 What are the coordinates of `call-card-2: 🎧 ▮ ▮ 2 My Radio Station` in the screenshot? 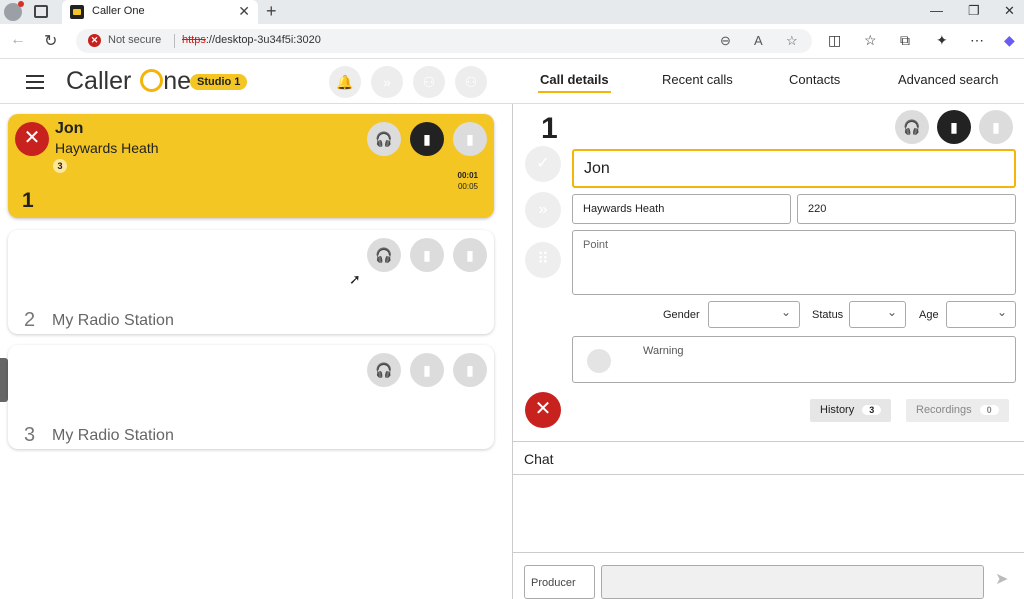 It's located at (251, 282).